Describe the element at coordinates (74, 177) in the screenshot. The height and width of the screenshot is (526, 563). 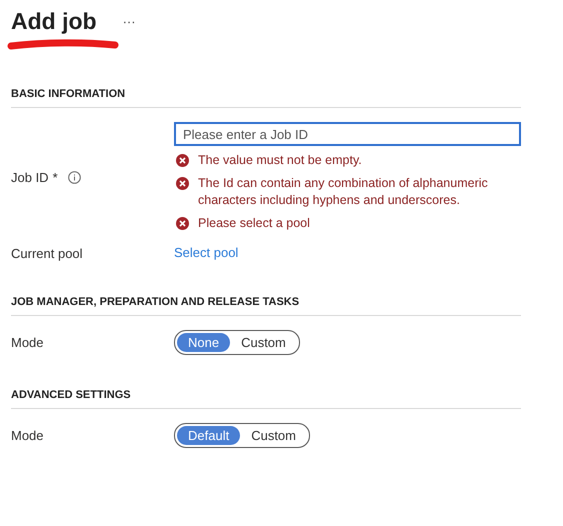
I see `info-icon` at that location.